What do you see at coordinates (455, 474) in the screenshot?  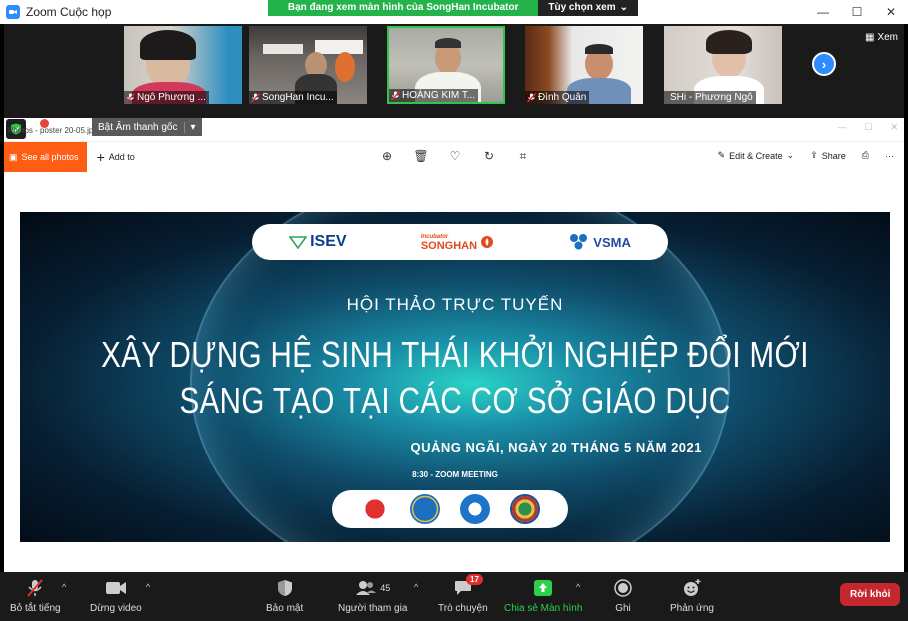 I see `poster-zoom-time: 8:30 - ZOOM MEETING` at bounding box center [455, 474].